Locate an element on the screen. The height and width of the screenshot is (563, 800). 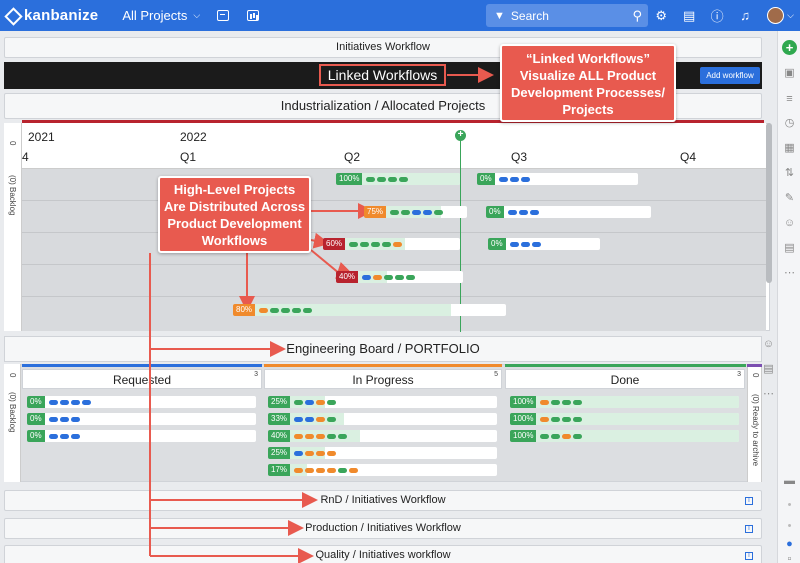
add-user-icon-2: ☺ is located at coordinates (768, 344).